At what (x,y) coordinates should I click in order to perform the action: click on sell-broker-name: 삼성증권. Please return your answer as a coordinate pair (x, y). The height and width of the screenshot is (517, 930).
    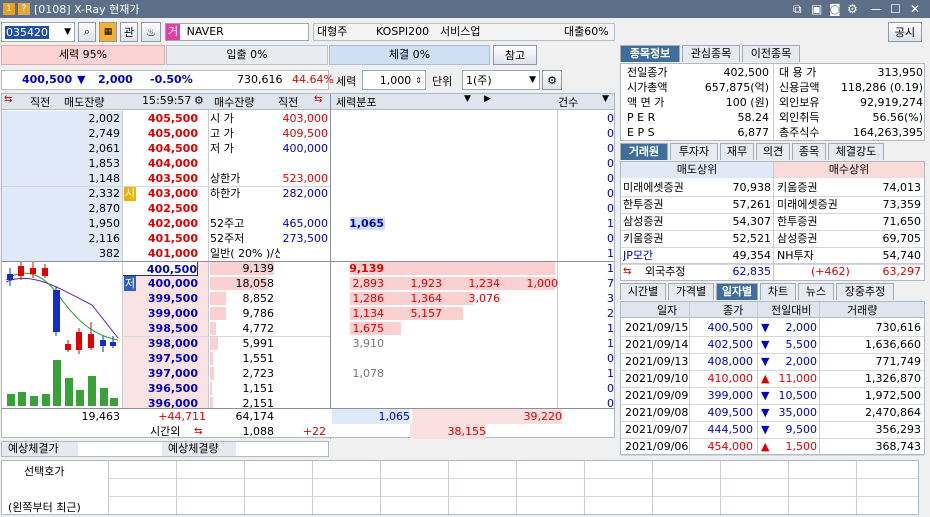
    Looking at the image, I should click on (665, 221).